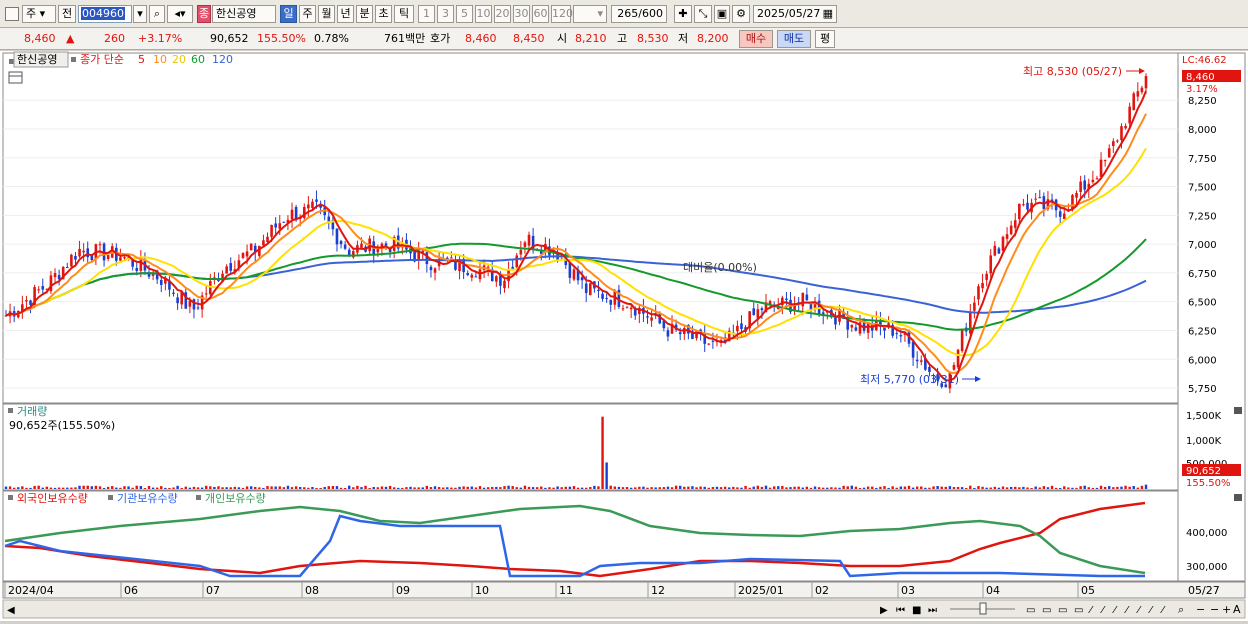  Describe the element at coordinates (590, 14) in the screenshot. I see `custom-interval-select: ▾` at that location.